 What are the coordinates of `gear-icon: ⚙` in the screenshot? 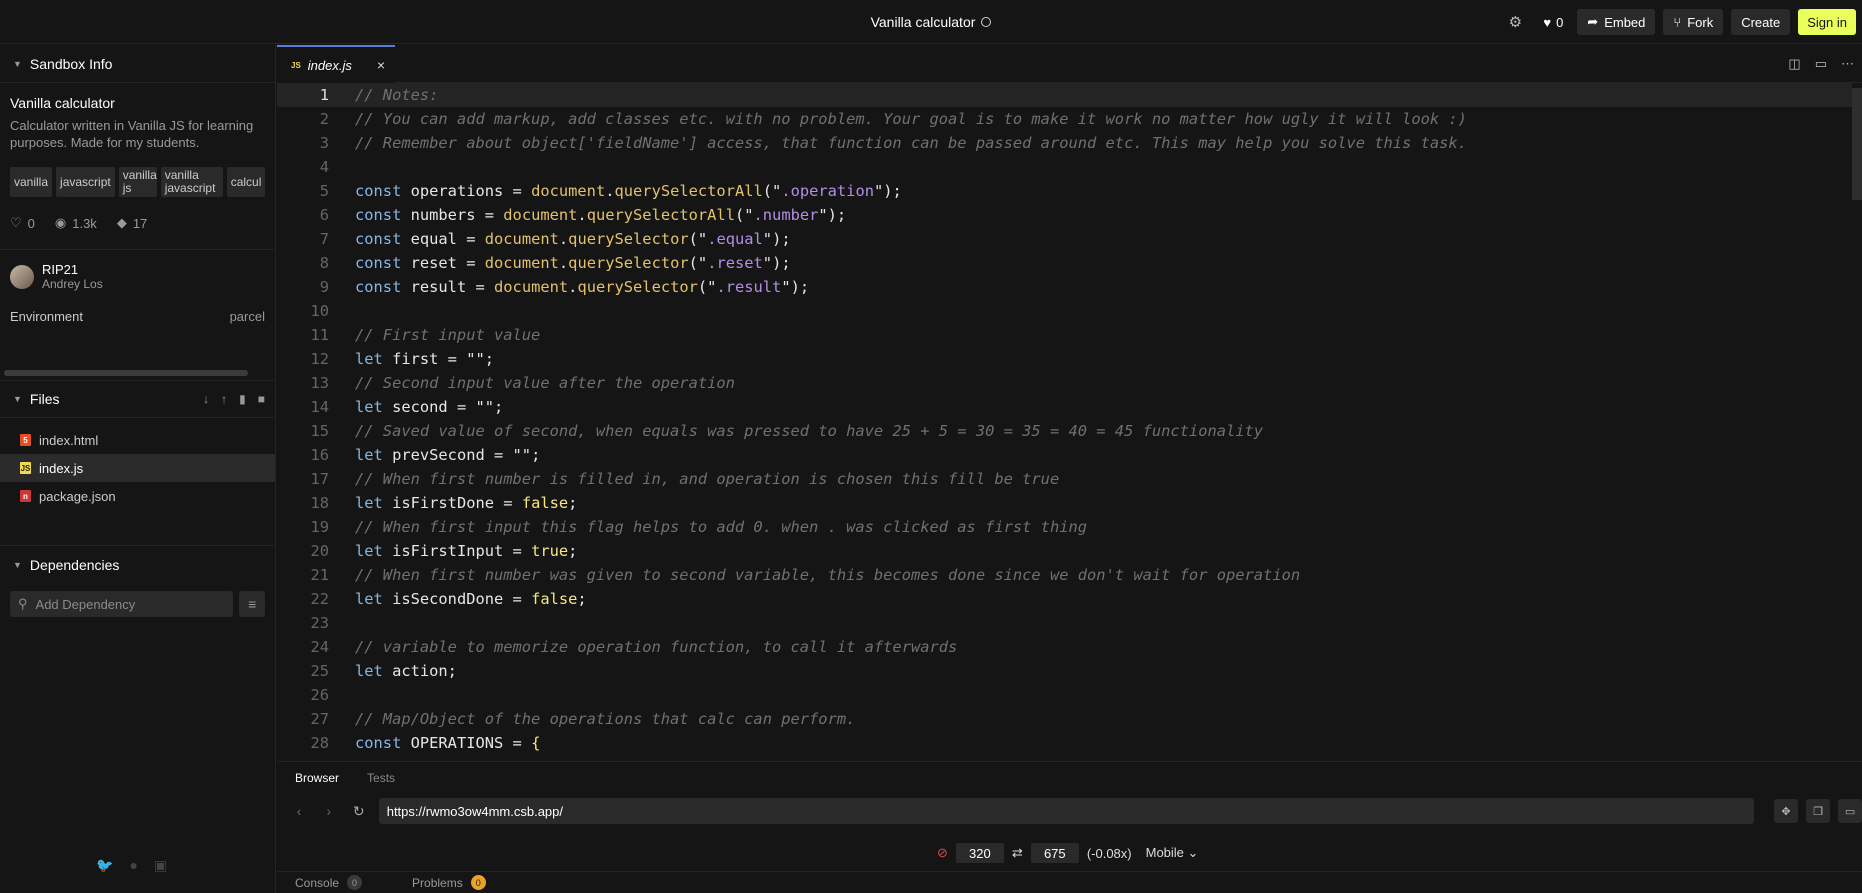 It's located at (1515, 22).